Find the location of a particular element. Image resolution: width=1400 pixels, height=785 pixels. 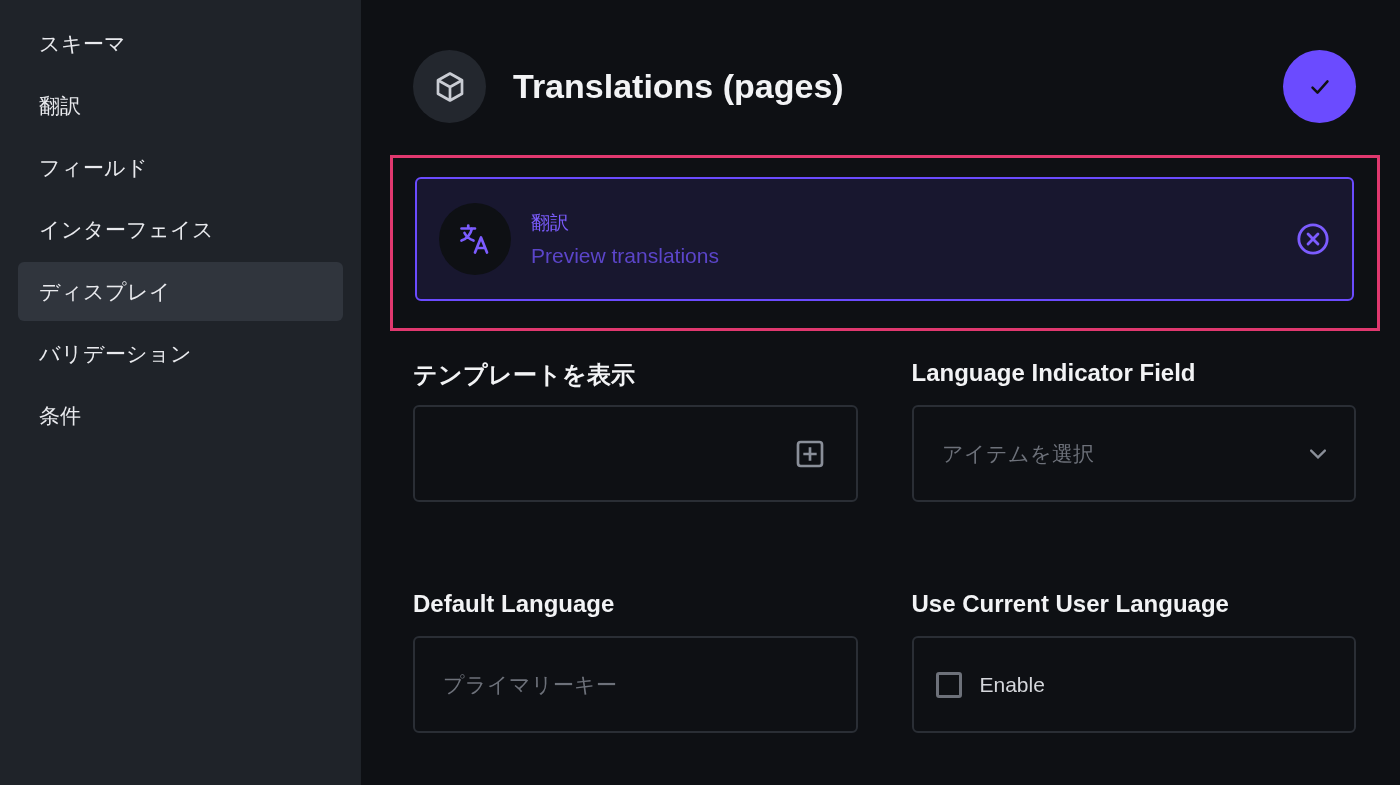

field-label: テンプレートを表示 is located at coordinates (524, 375).